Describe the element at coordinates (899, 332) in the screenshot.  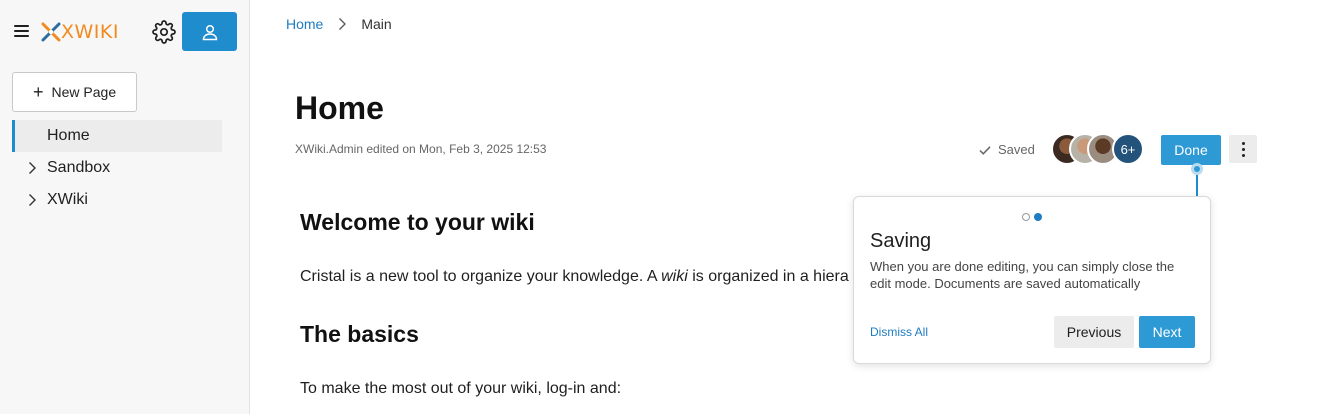
I see `dismiss-all-link: Dismiss All` at that location.